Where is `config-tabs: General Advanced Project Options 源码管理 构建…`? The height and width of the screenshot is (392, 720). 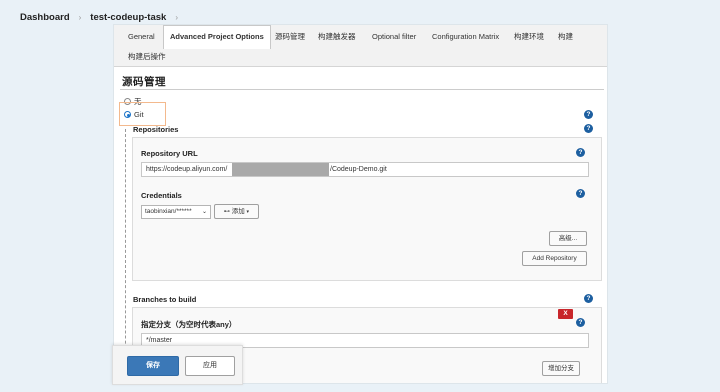
config-tabs: General Advanced Project Options 源码管理 构建… is located at coordinates (360, 46).